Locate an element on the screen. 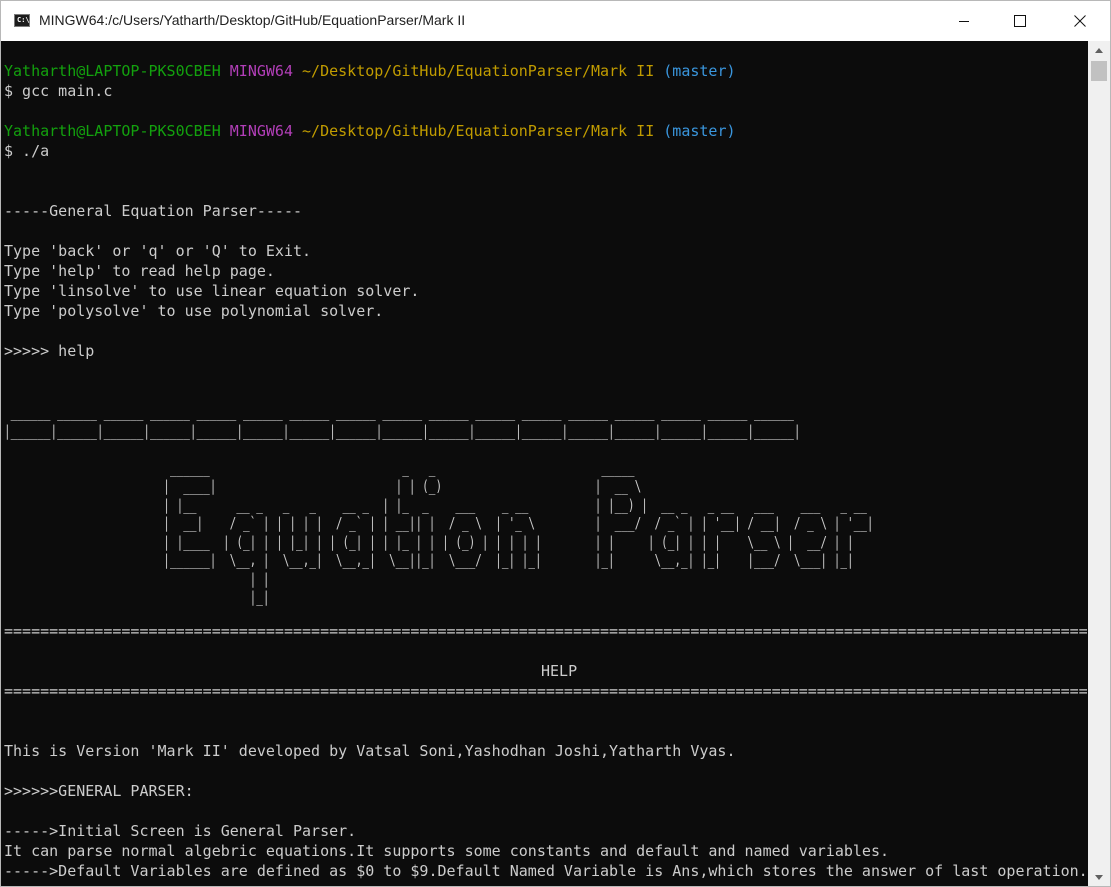  command-line: $ gcc main.c is located at coordinates (58, 91).